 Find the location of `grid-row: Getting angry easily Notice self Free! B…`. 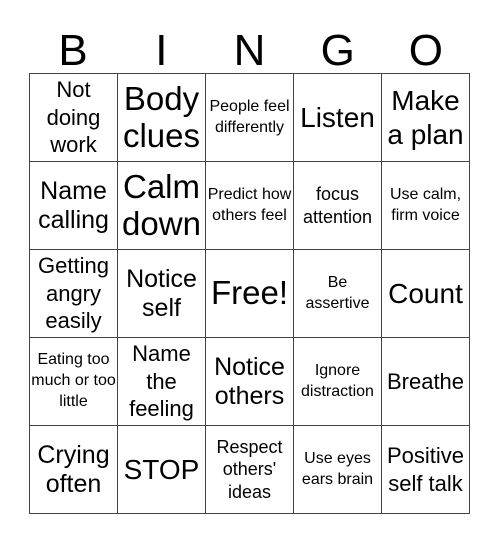

grid-row: Getting angry easily Notice self Free! B… is located at coordinates (249, 293).